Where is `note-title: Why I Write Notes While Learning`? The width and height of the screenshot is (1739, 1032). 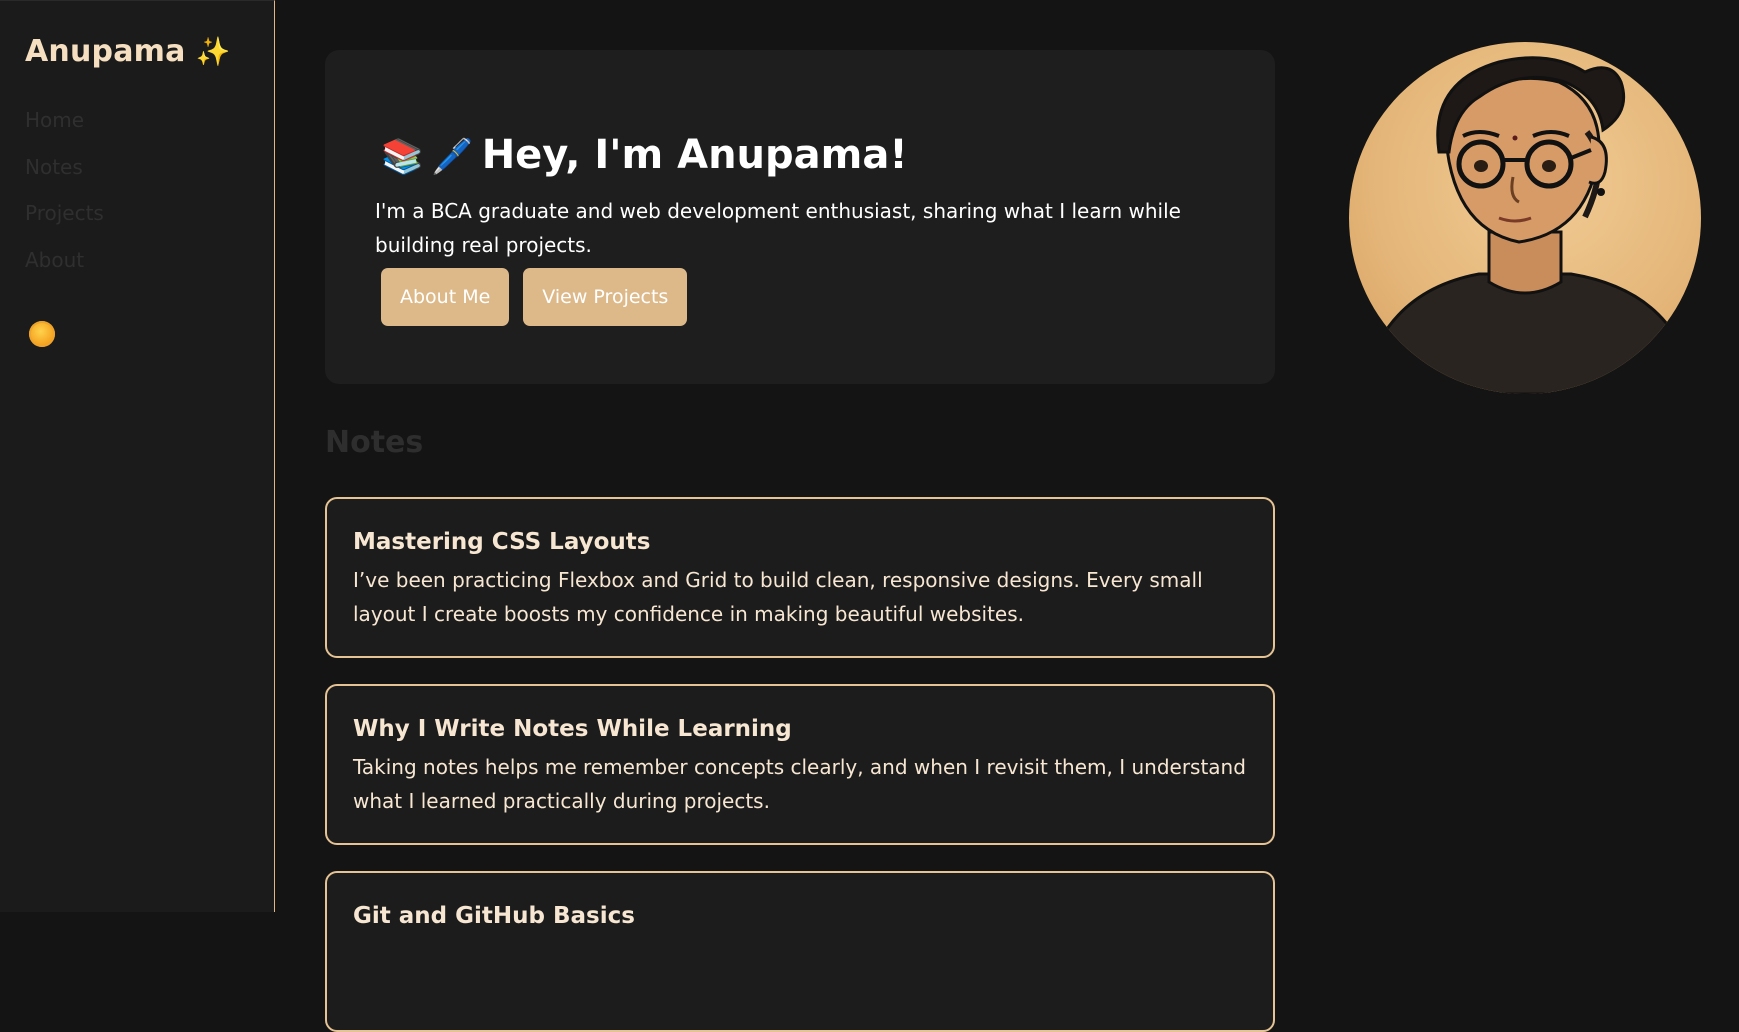 note-title: Why I Write Notes While Learning is located at coordinates (572, 729).